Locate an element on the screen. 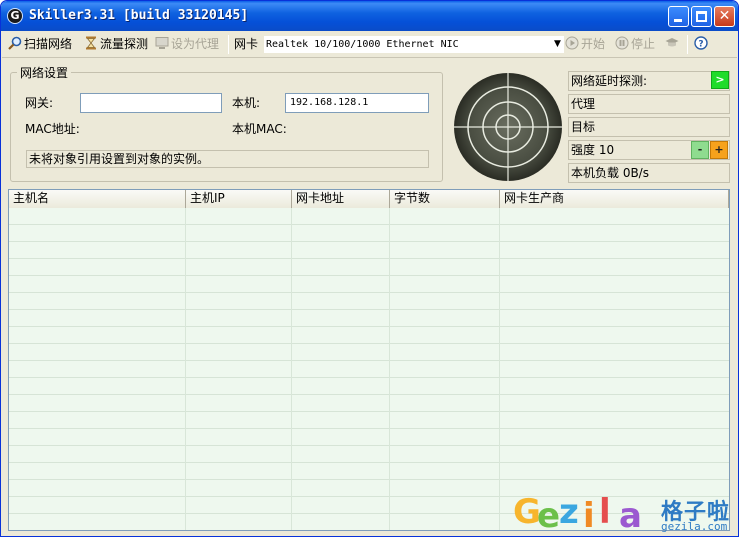 The width and height of the screenshot is (739, 537). traffic-sniff-label: 流量探测 is located at coordinates (124, 44).